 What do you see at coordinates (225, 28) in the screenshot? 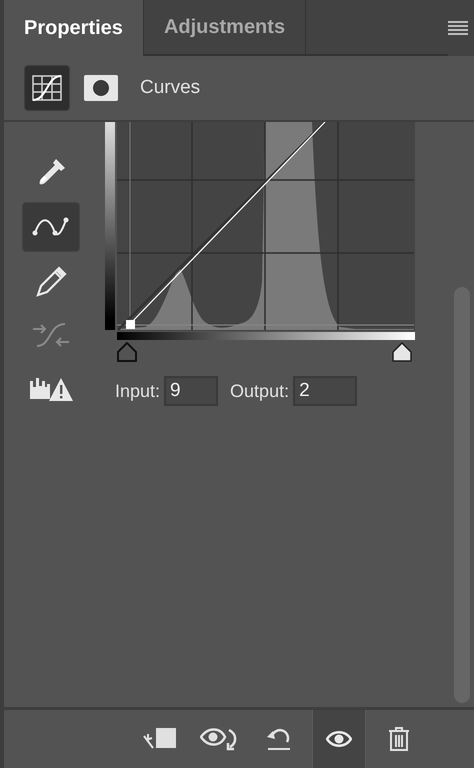
I see `panel-tab: Adjustments` at bounding box center [225, 28].